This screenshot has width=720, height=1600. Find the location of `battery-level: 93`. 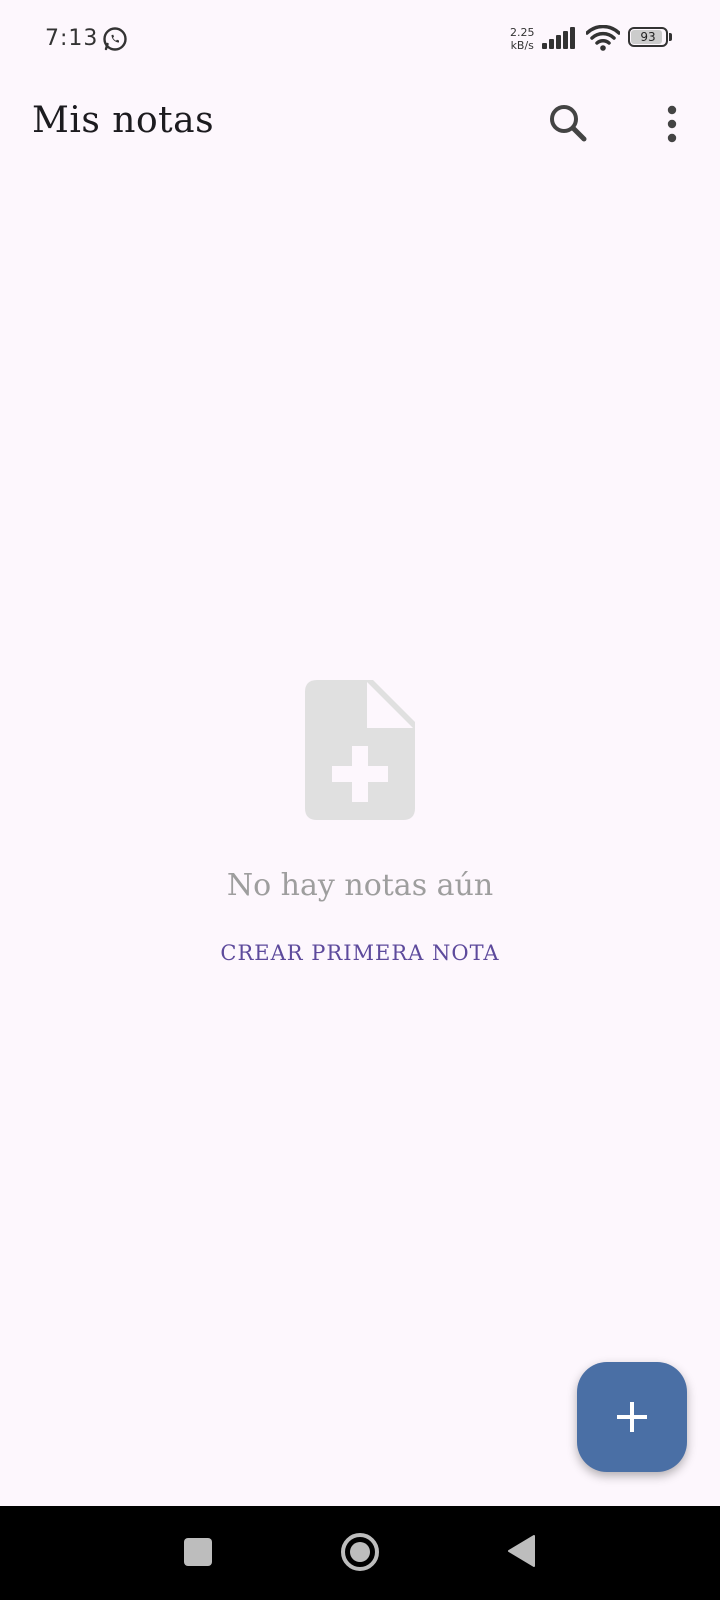

battery-level: 93 is located at coordinates (648, 37).